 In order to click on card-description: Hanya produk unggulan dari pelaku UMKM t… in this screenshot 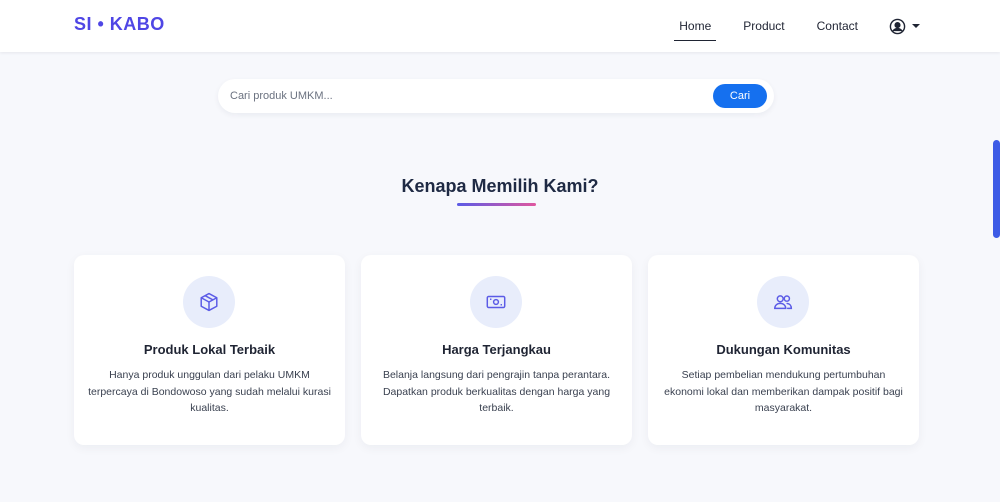, I will do `click(209, 391)`.